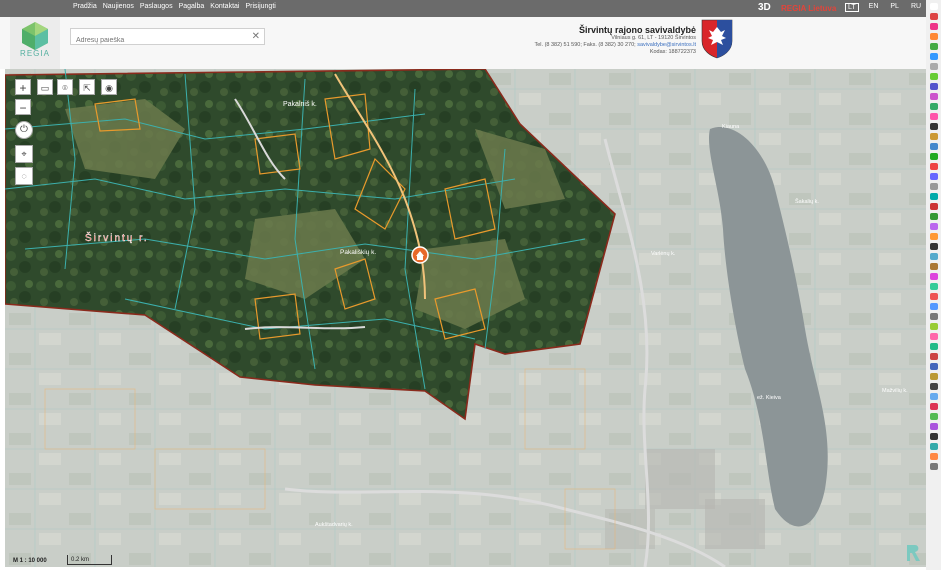 The height and width of the screenshot is (570, 941). I want to click on label-pakalniu: Pakalniš k., so click(300, 104).